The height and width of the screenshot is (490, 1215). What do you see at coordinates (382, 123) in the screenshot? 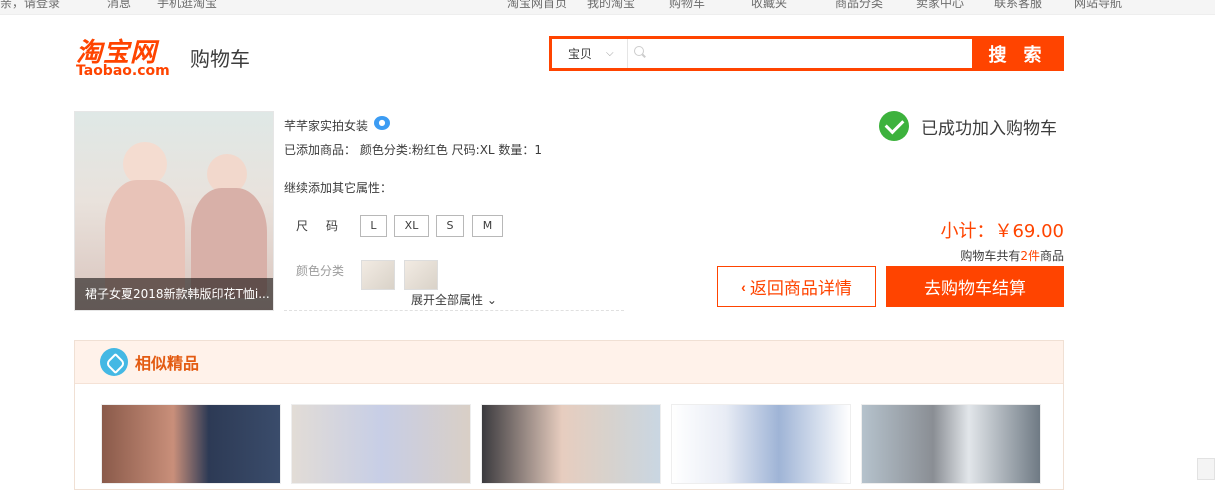
I see `shop-level-badge-icon: ●` at bounding box center [382, 123].